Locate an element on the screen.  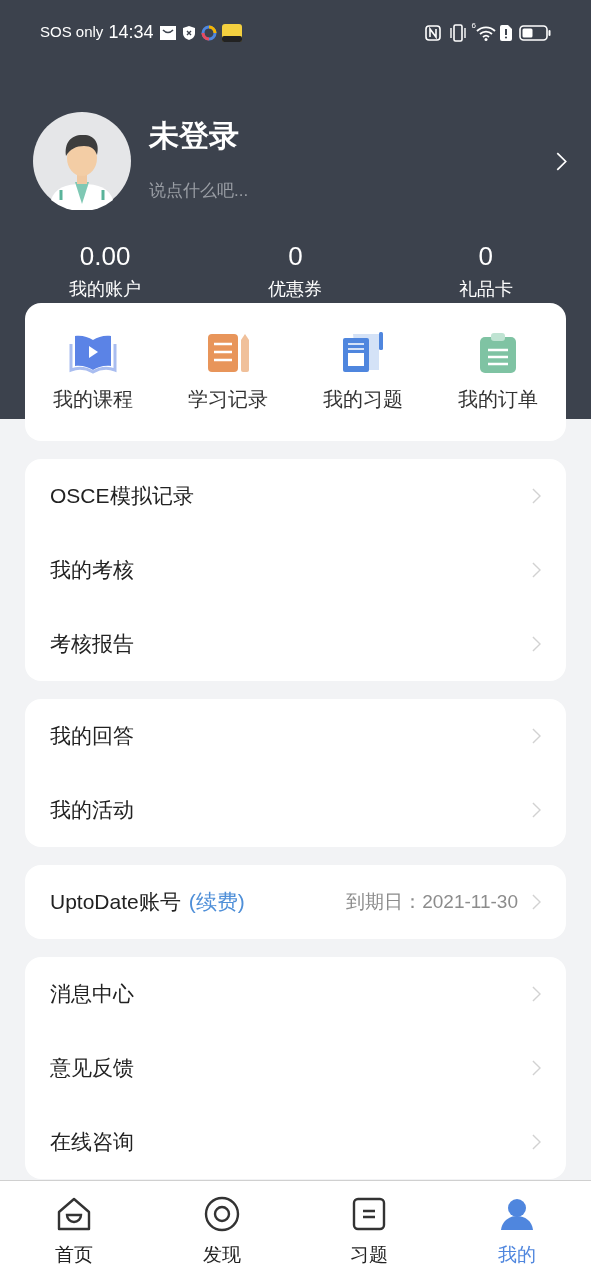
app-badge-icon is located at coordinates (232, 32).